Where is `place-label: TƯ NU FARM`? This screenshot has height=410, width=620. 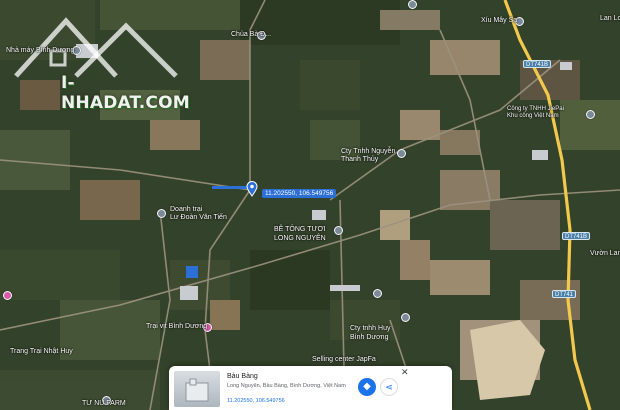
place-label: TƯ NU FARM is located at coordinates (104, 404).